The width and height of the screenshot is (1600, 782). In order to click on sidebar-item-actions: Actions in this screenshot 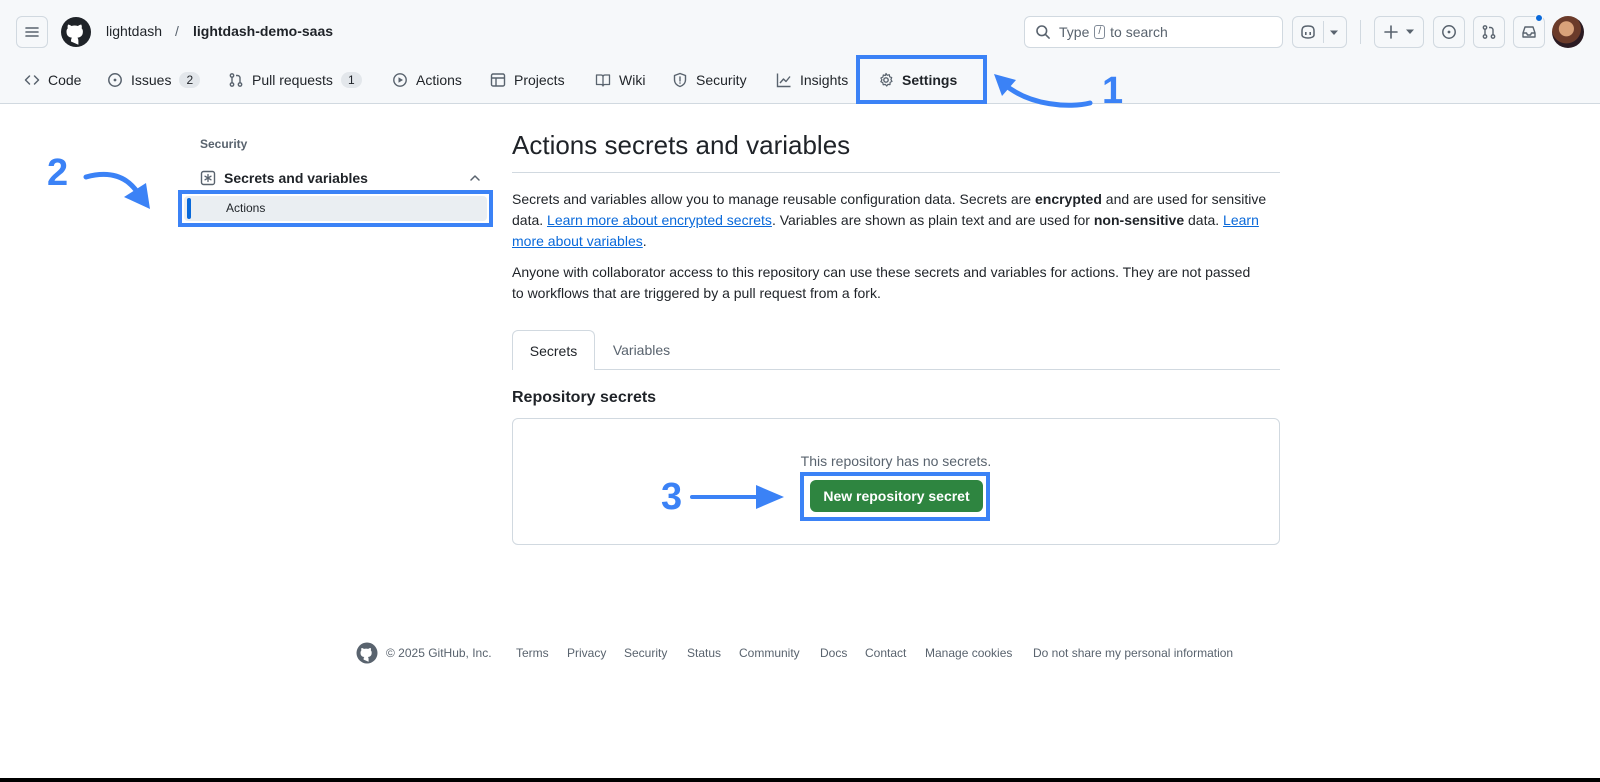, I will do `click(335, 208)`.